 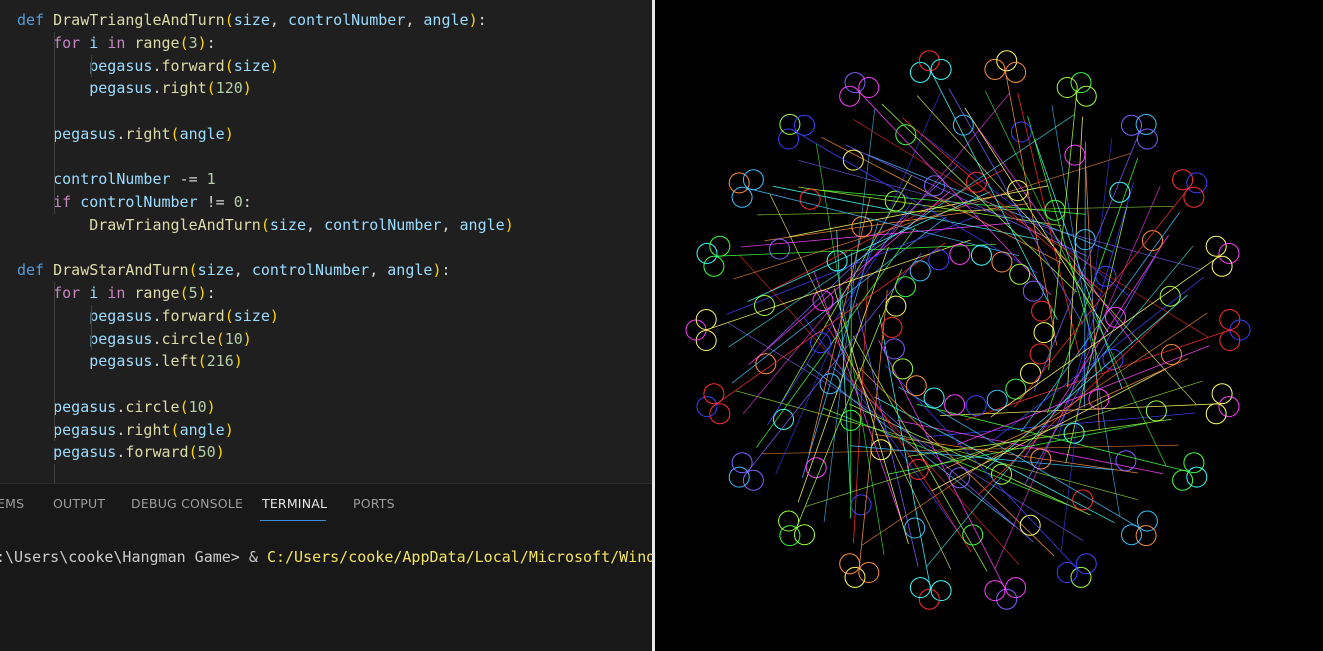 What do you see at coordinates (220, 202) in the screenshot?
I see `code-token: !=` at bounding box center [220, 202].